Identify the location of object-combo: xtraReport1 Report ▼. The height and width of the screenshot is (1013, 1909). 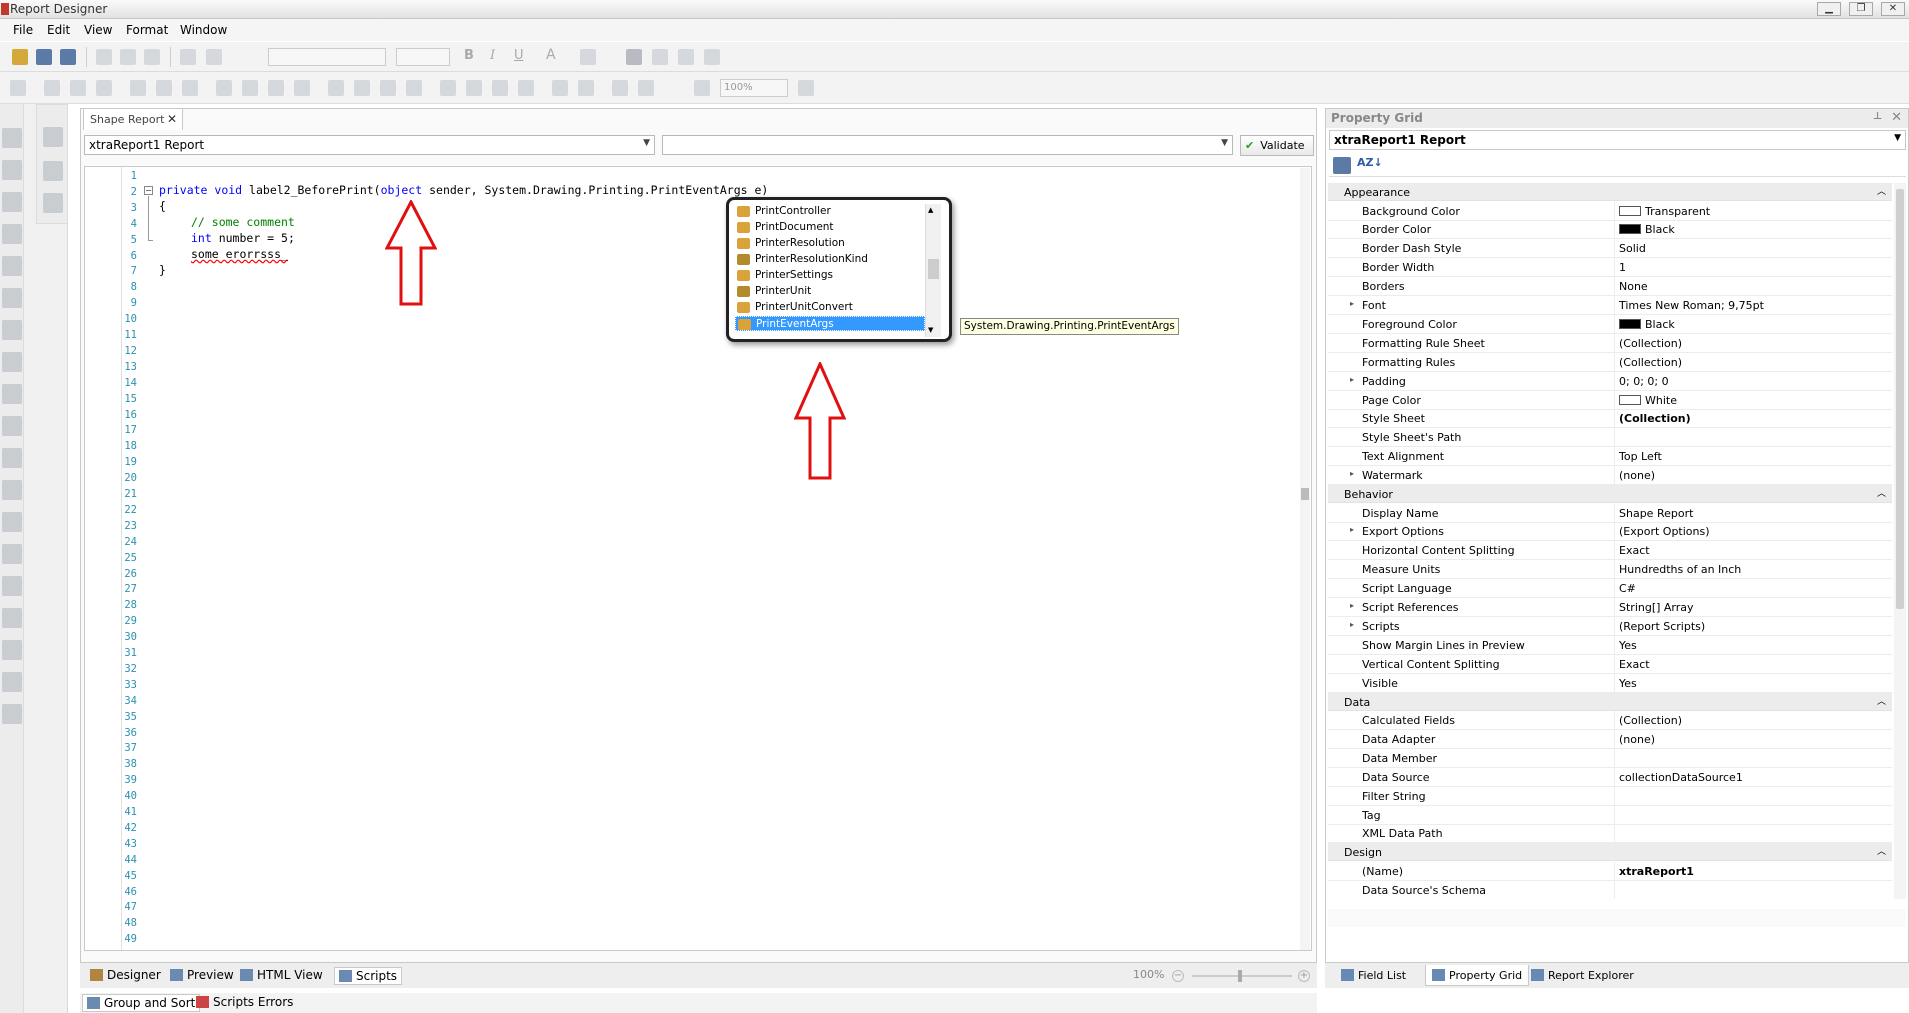
(369, 145).